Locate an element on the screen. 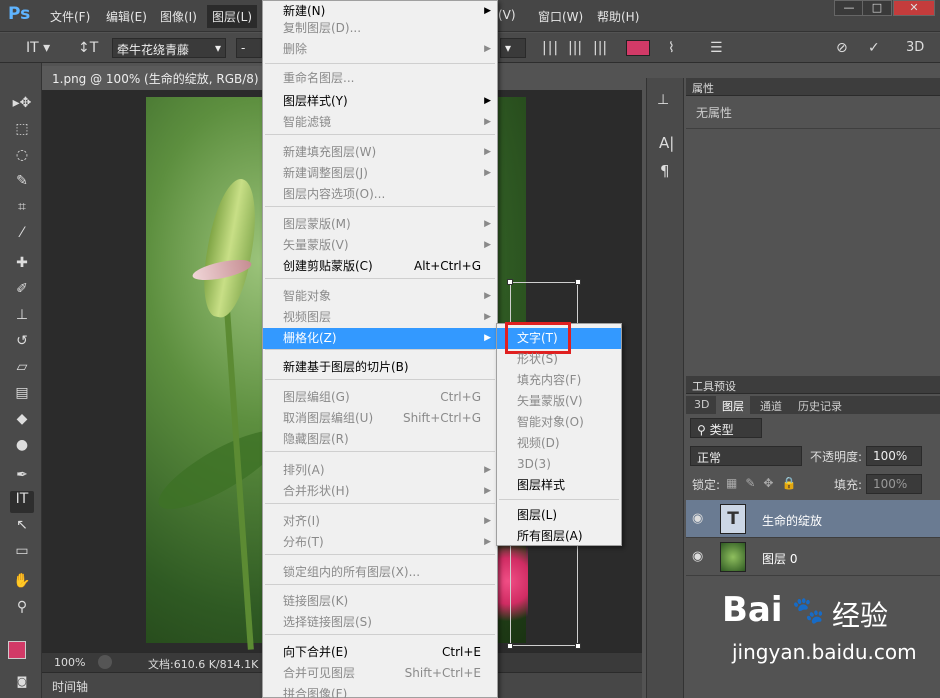 The height and width of the screenshot is (698, 940). layer-menu-item: 新建填充图层(W) ▶ is located at coordinates (380, 152).